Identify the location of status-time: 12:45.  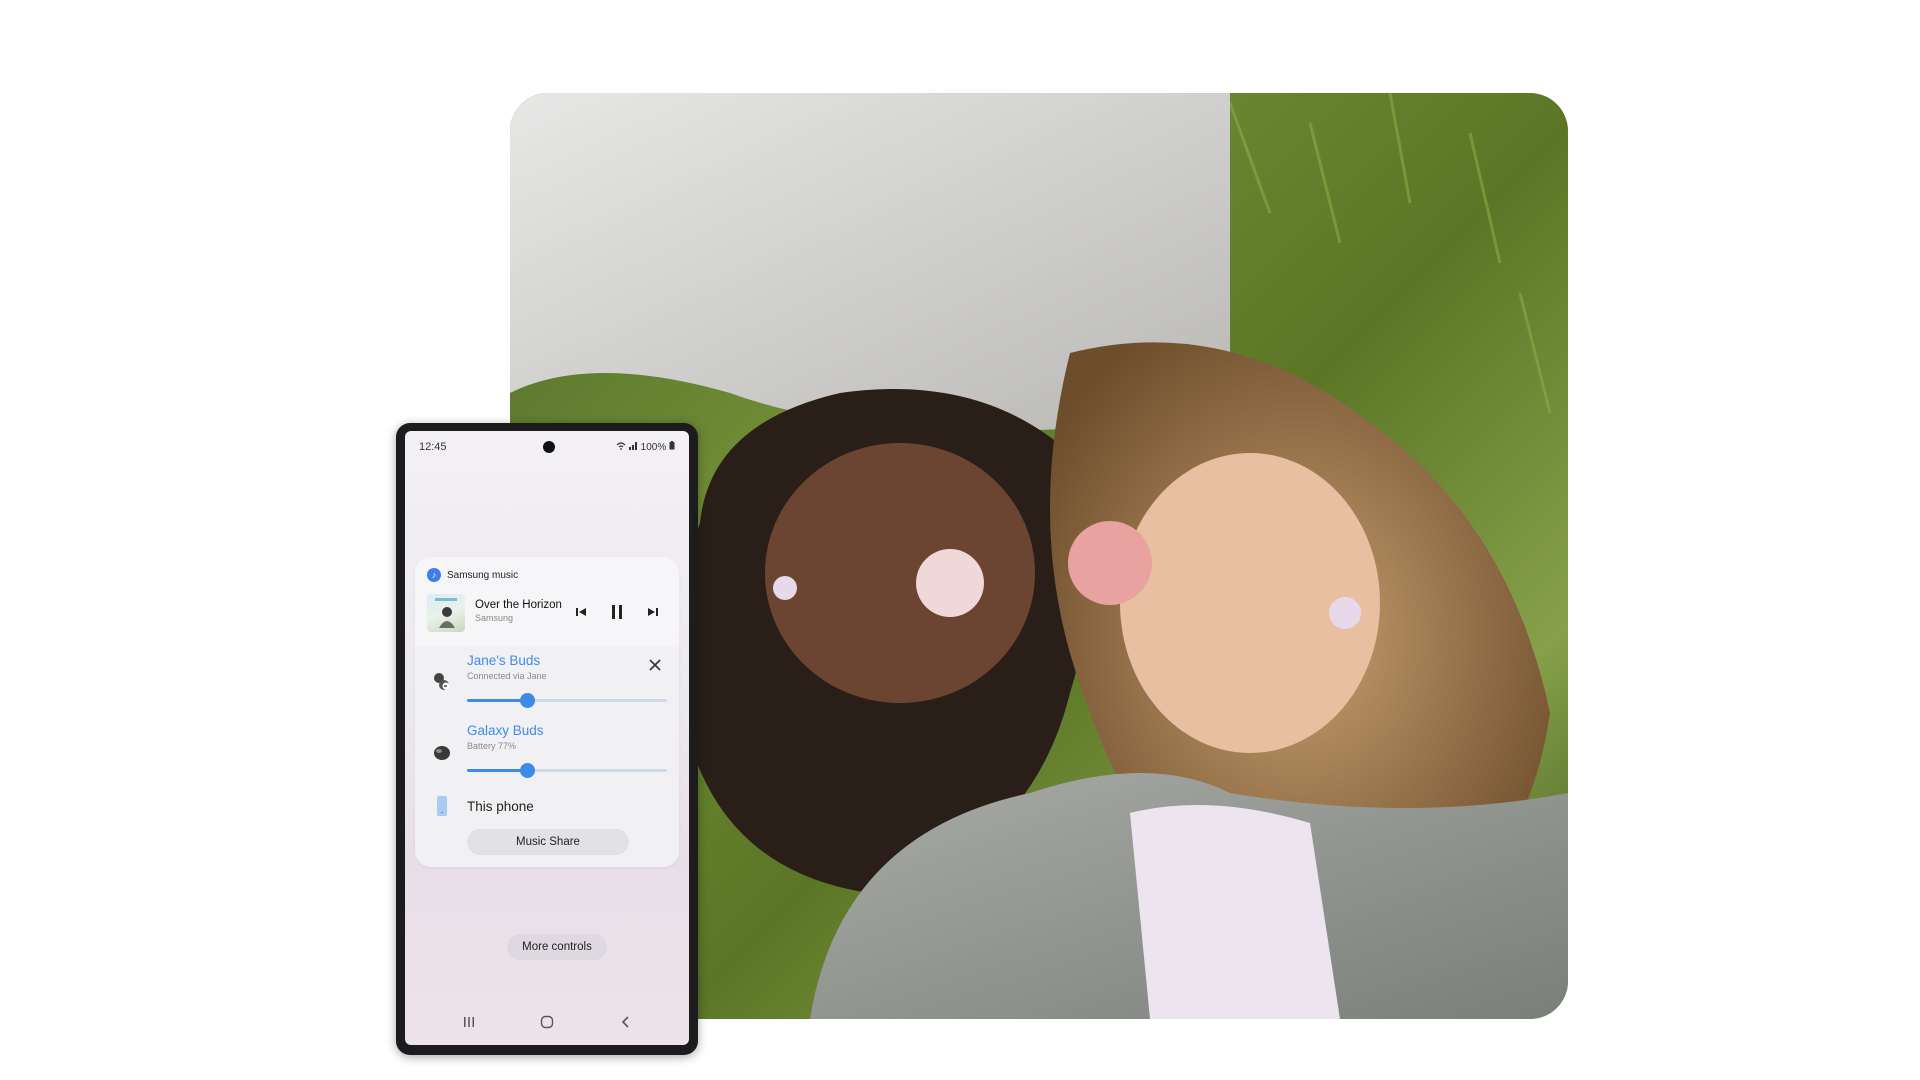
(433, 447).